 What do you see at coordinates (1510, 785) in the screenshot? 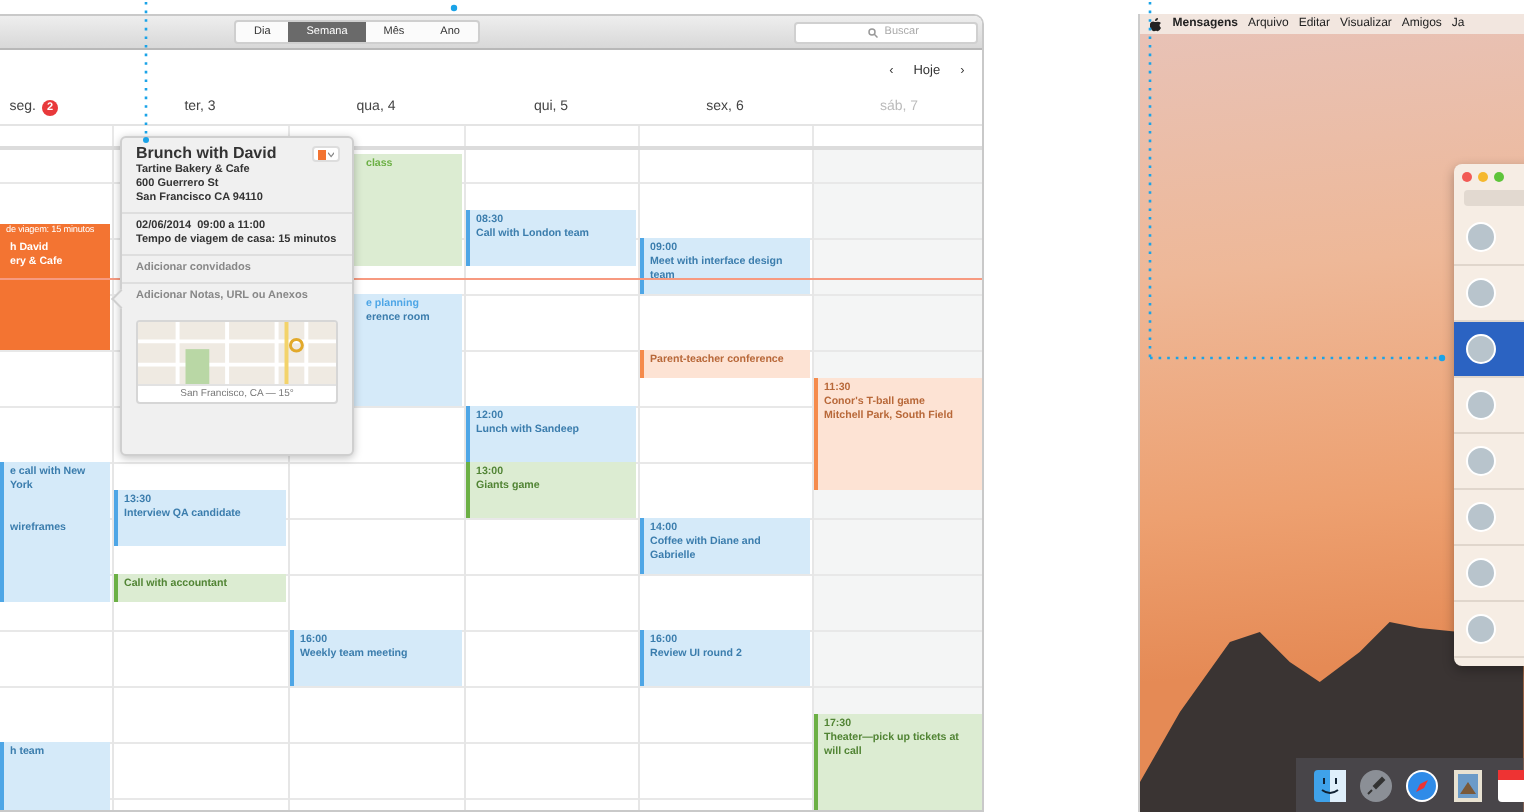
I see `calendar-icon` at bounding box center [1510, 785].